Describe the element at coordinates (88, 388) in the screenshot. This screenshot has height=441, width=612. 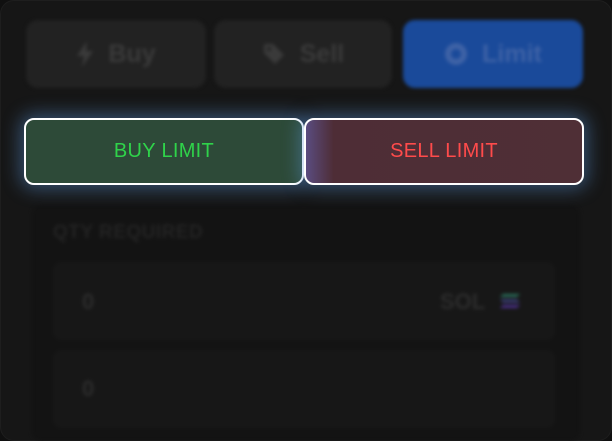
I see `price-input-value: 0` at that location.